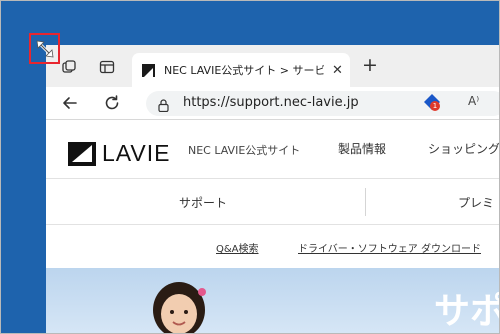 This screenshot has width=500, height=334. I want to click on hero-title: サポ, so click(466, 311).